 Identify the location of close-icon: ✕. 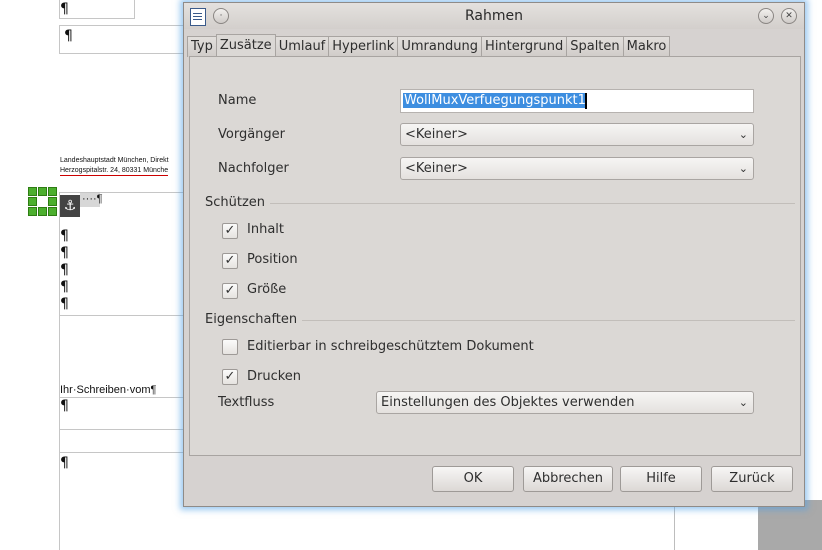
(789, 16).